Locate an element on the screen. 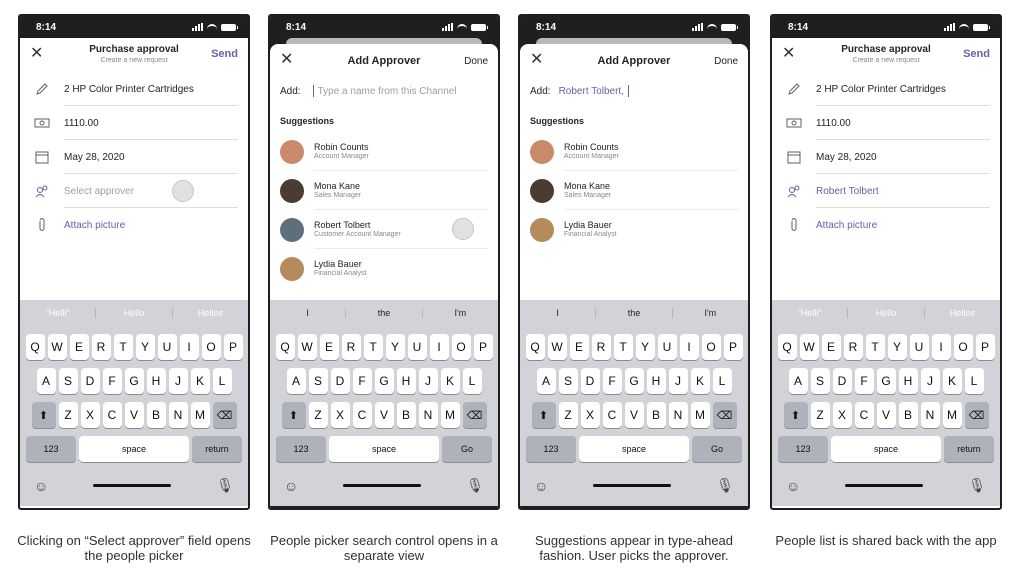  search-field: Add: Type a name from this Channel is located at coordinates (384, 91).